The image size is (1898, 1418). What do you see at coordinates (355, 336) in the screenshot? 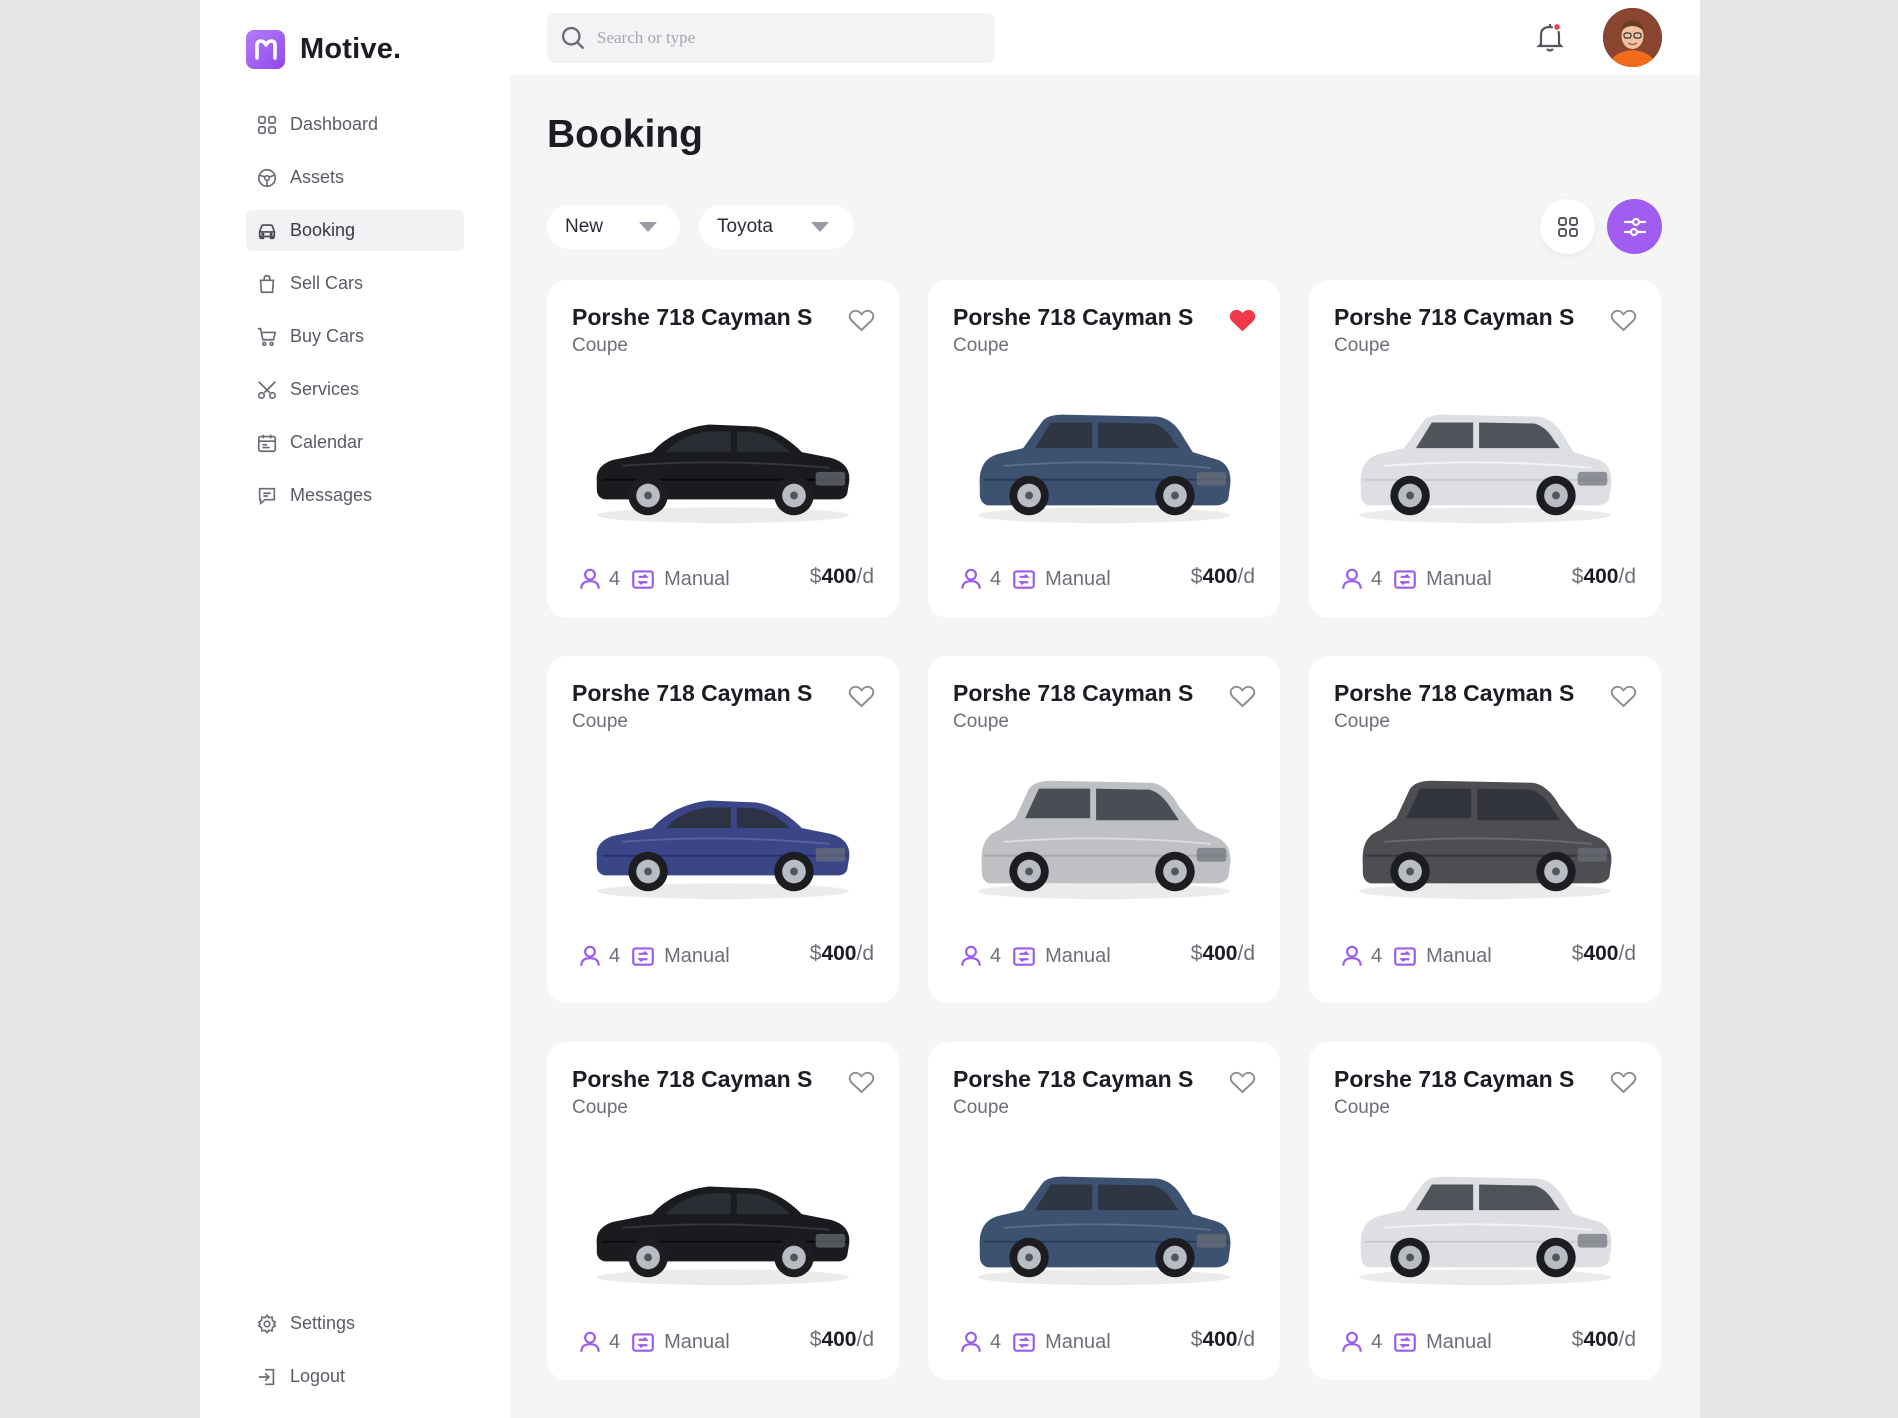
I see `nav-item-buy-cars: Buy Cars` at bounding box center [355, 336].